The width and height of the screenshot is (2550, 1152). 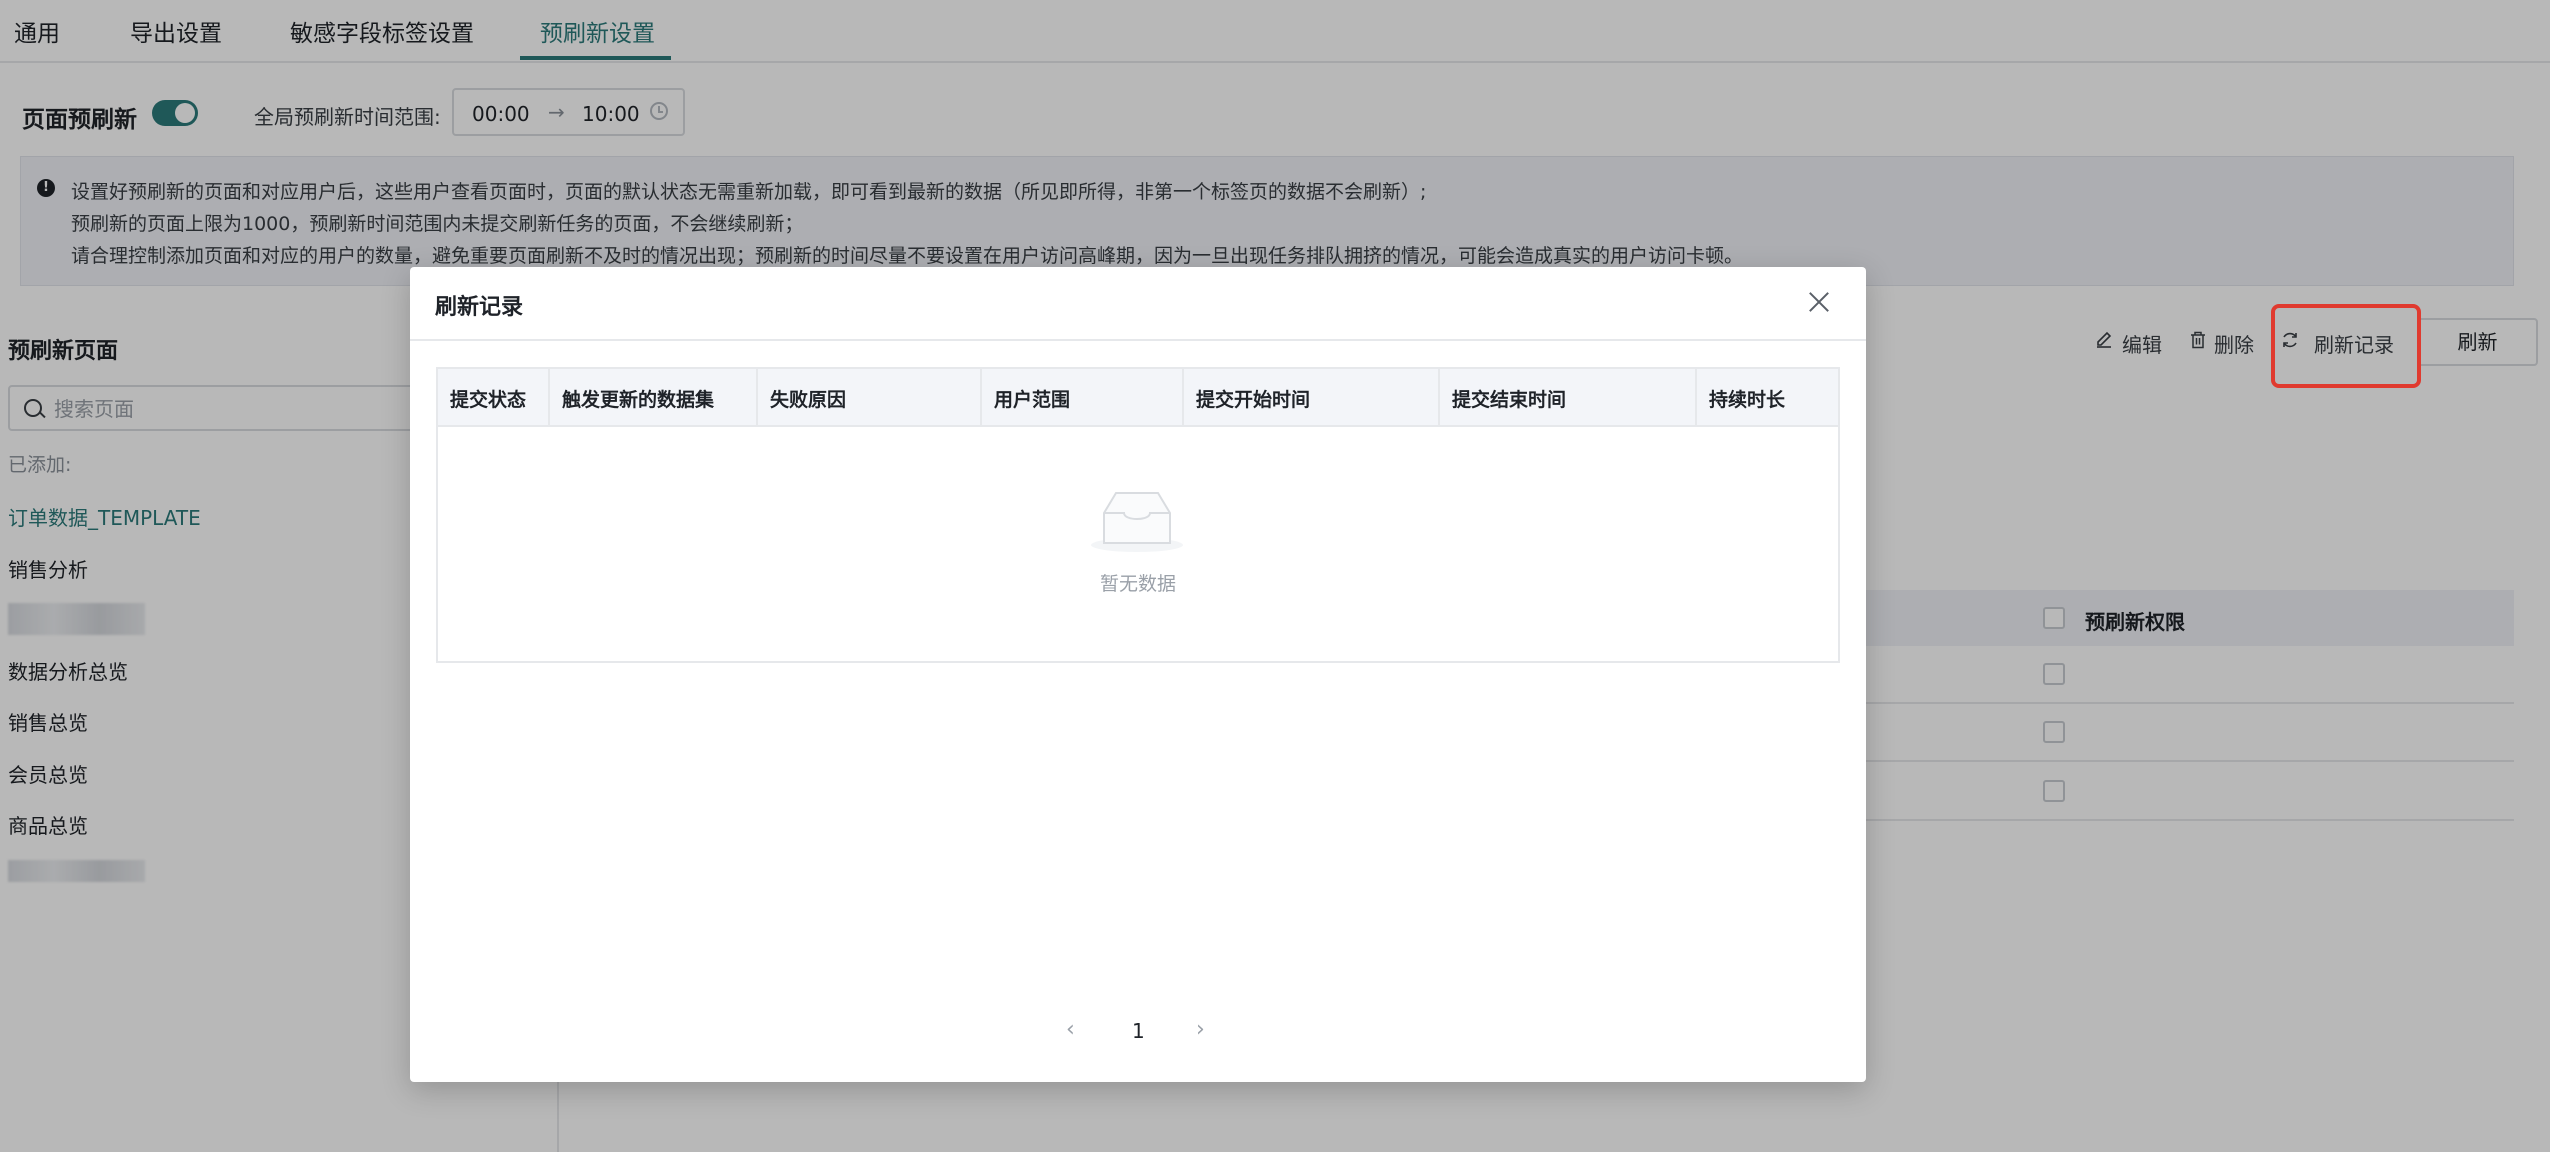 What do you see at coordinates (1747, 400) in the screenshot?
I see `column-header: 持续时长` at bounding box center [1747, 400].